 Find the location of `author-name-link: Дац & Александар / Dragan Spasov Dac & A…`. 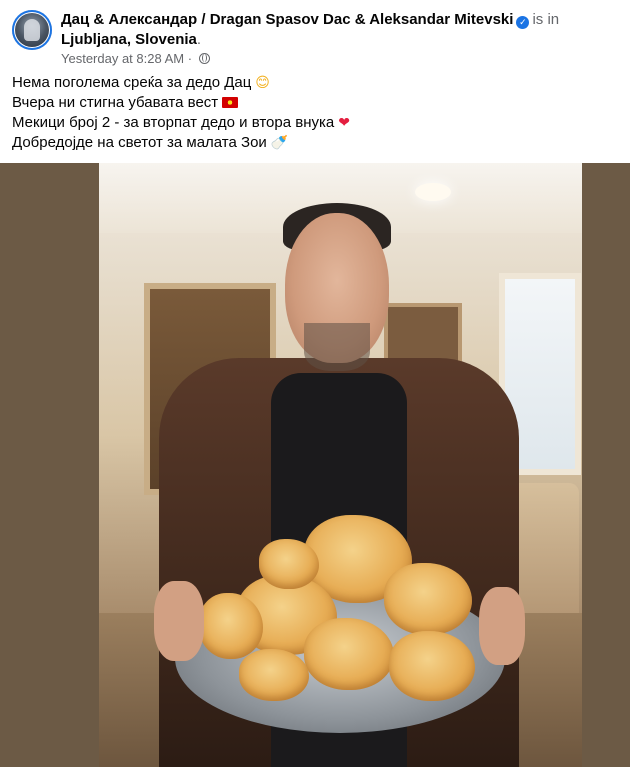

author-name-link: Дац & Александар / Dragan Spasov Dac & A… is located at coordinates (287, 19).